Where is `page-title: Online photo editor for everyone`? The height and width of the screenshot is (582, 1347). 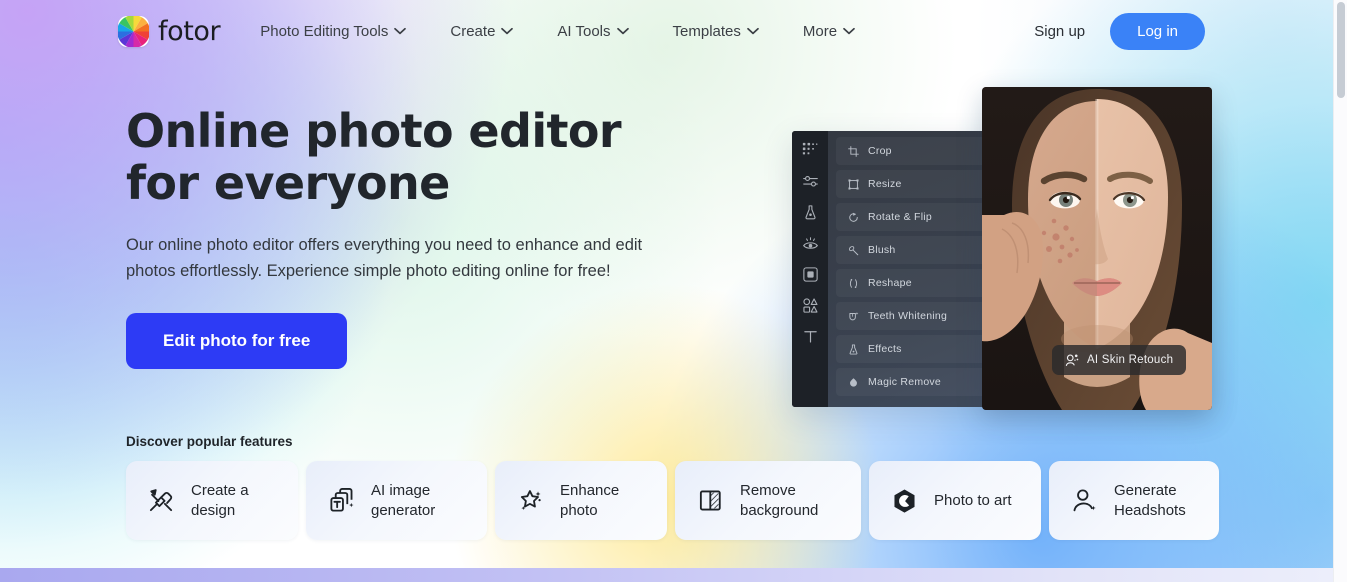
page-title: Online photo editor for everyone is located at coordinates (374, 157).